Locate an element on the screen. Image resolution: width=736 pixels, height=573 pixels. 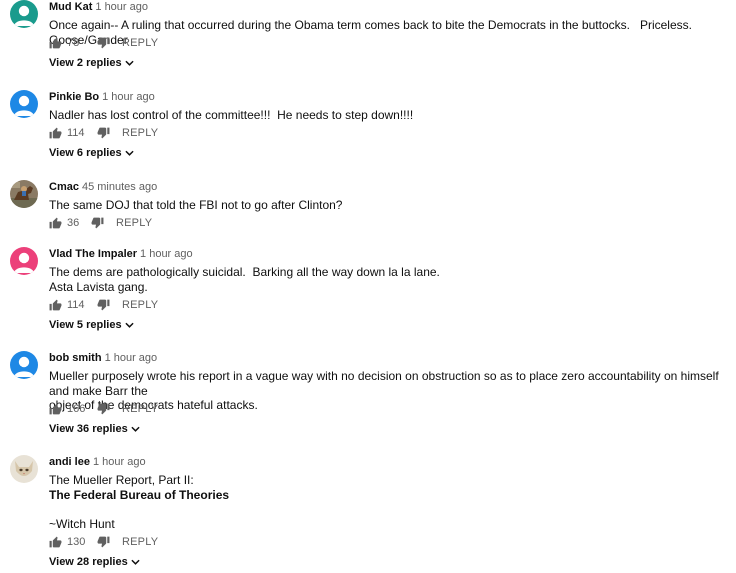
view-replies-button: View 5 replies is located at coordinates (91, 325).